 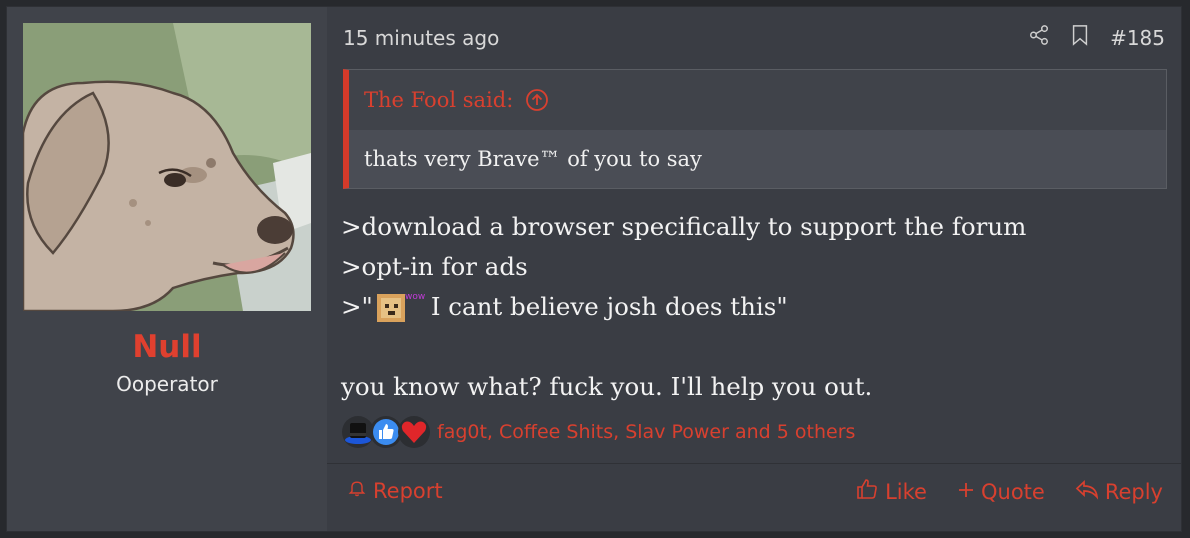 I want to click on reply-label: Reply, so click(x=1133, y=491).